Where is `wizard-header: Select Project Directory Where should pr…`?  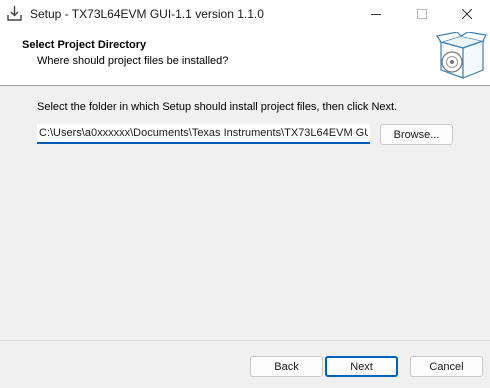
wizard-header: Select Project Directory Where should pr… is located at coordinates (245, 57).